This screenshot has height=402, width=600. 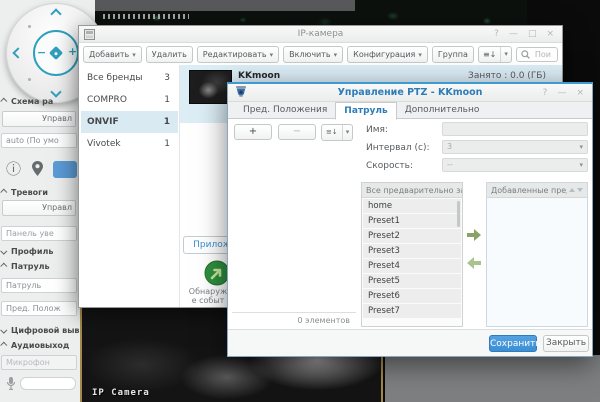 What do you see at coordinates (41, 52) in the screenshot?
I see `zoom-out-button: −` at bounding box center [41, 52].